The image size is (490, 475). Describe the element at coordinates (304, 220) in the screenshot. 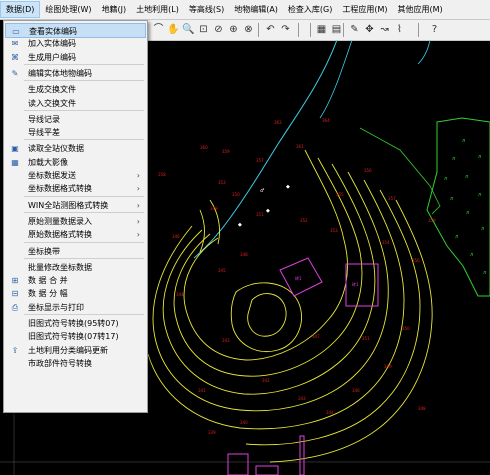

I see `svg-text: 352` at that location.